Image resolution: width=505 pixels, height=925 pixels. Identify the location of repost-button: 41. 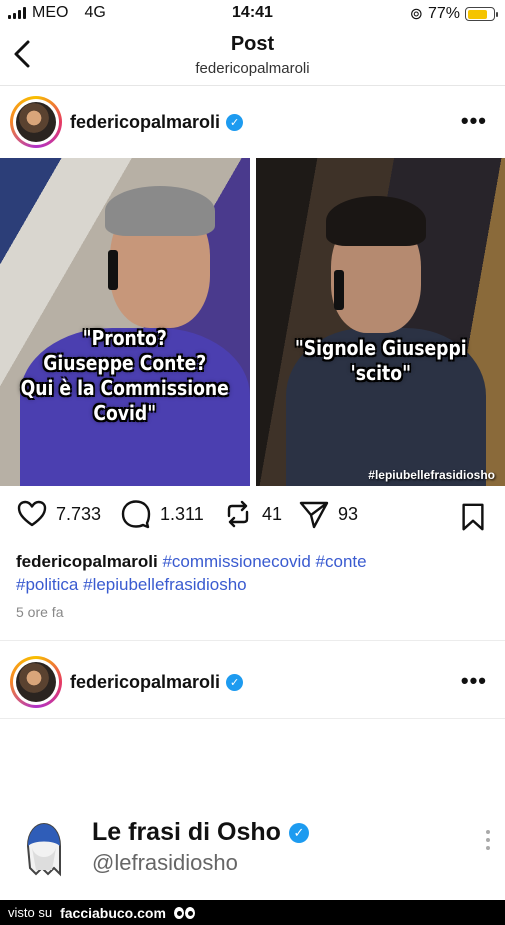
(252, 514).